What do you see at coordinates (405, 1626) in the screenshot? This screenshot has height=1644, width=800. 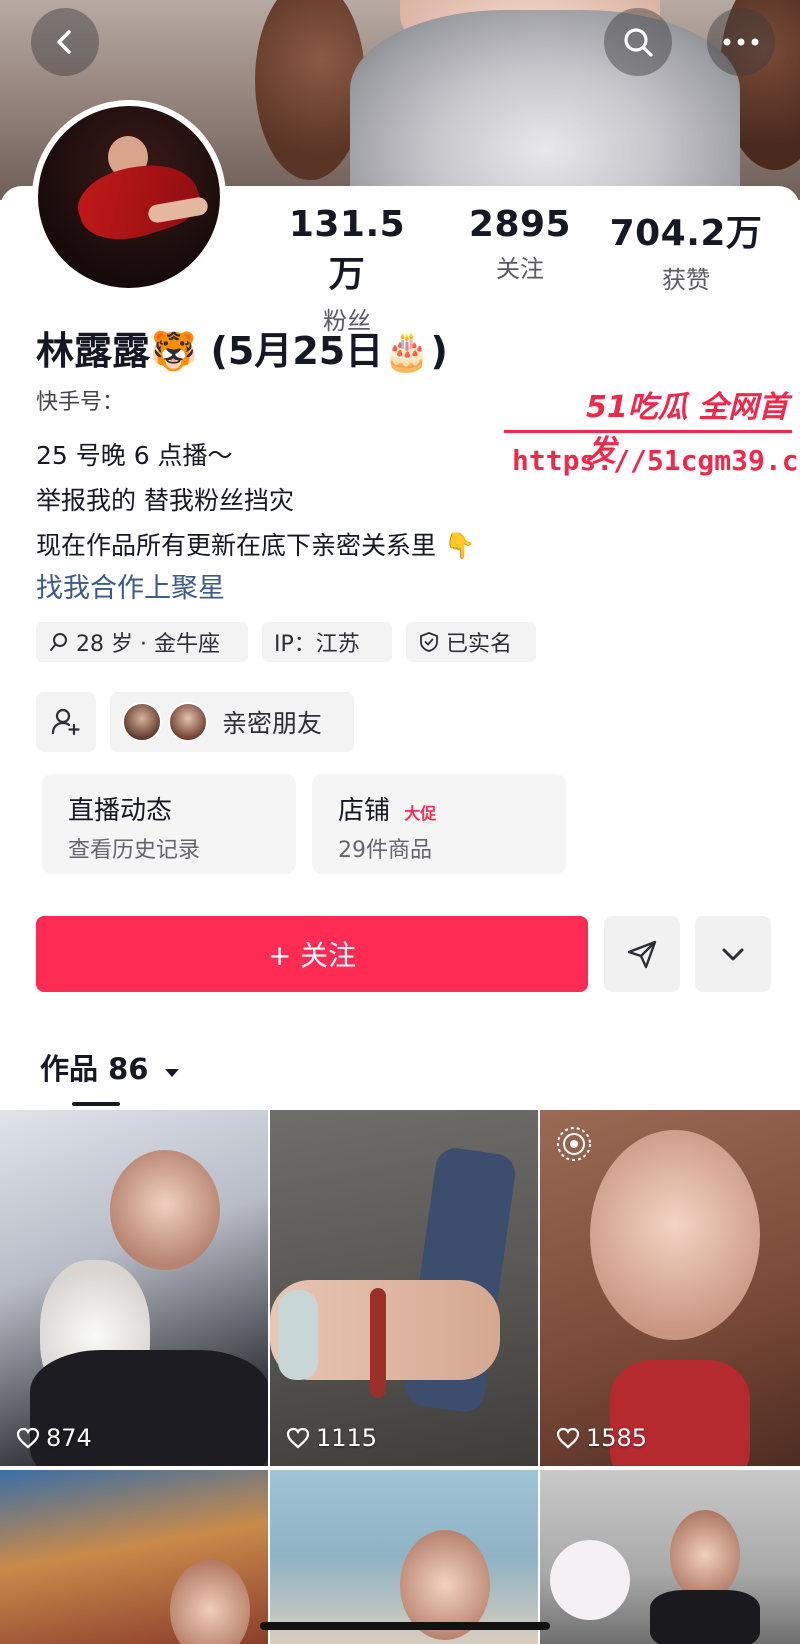 I see `home-indicator` at bounding box center [405, 1626].